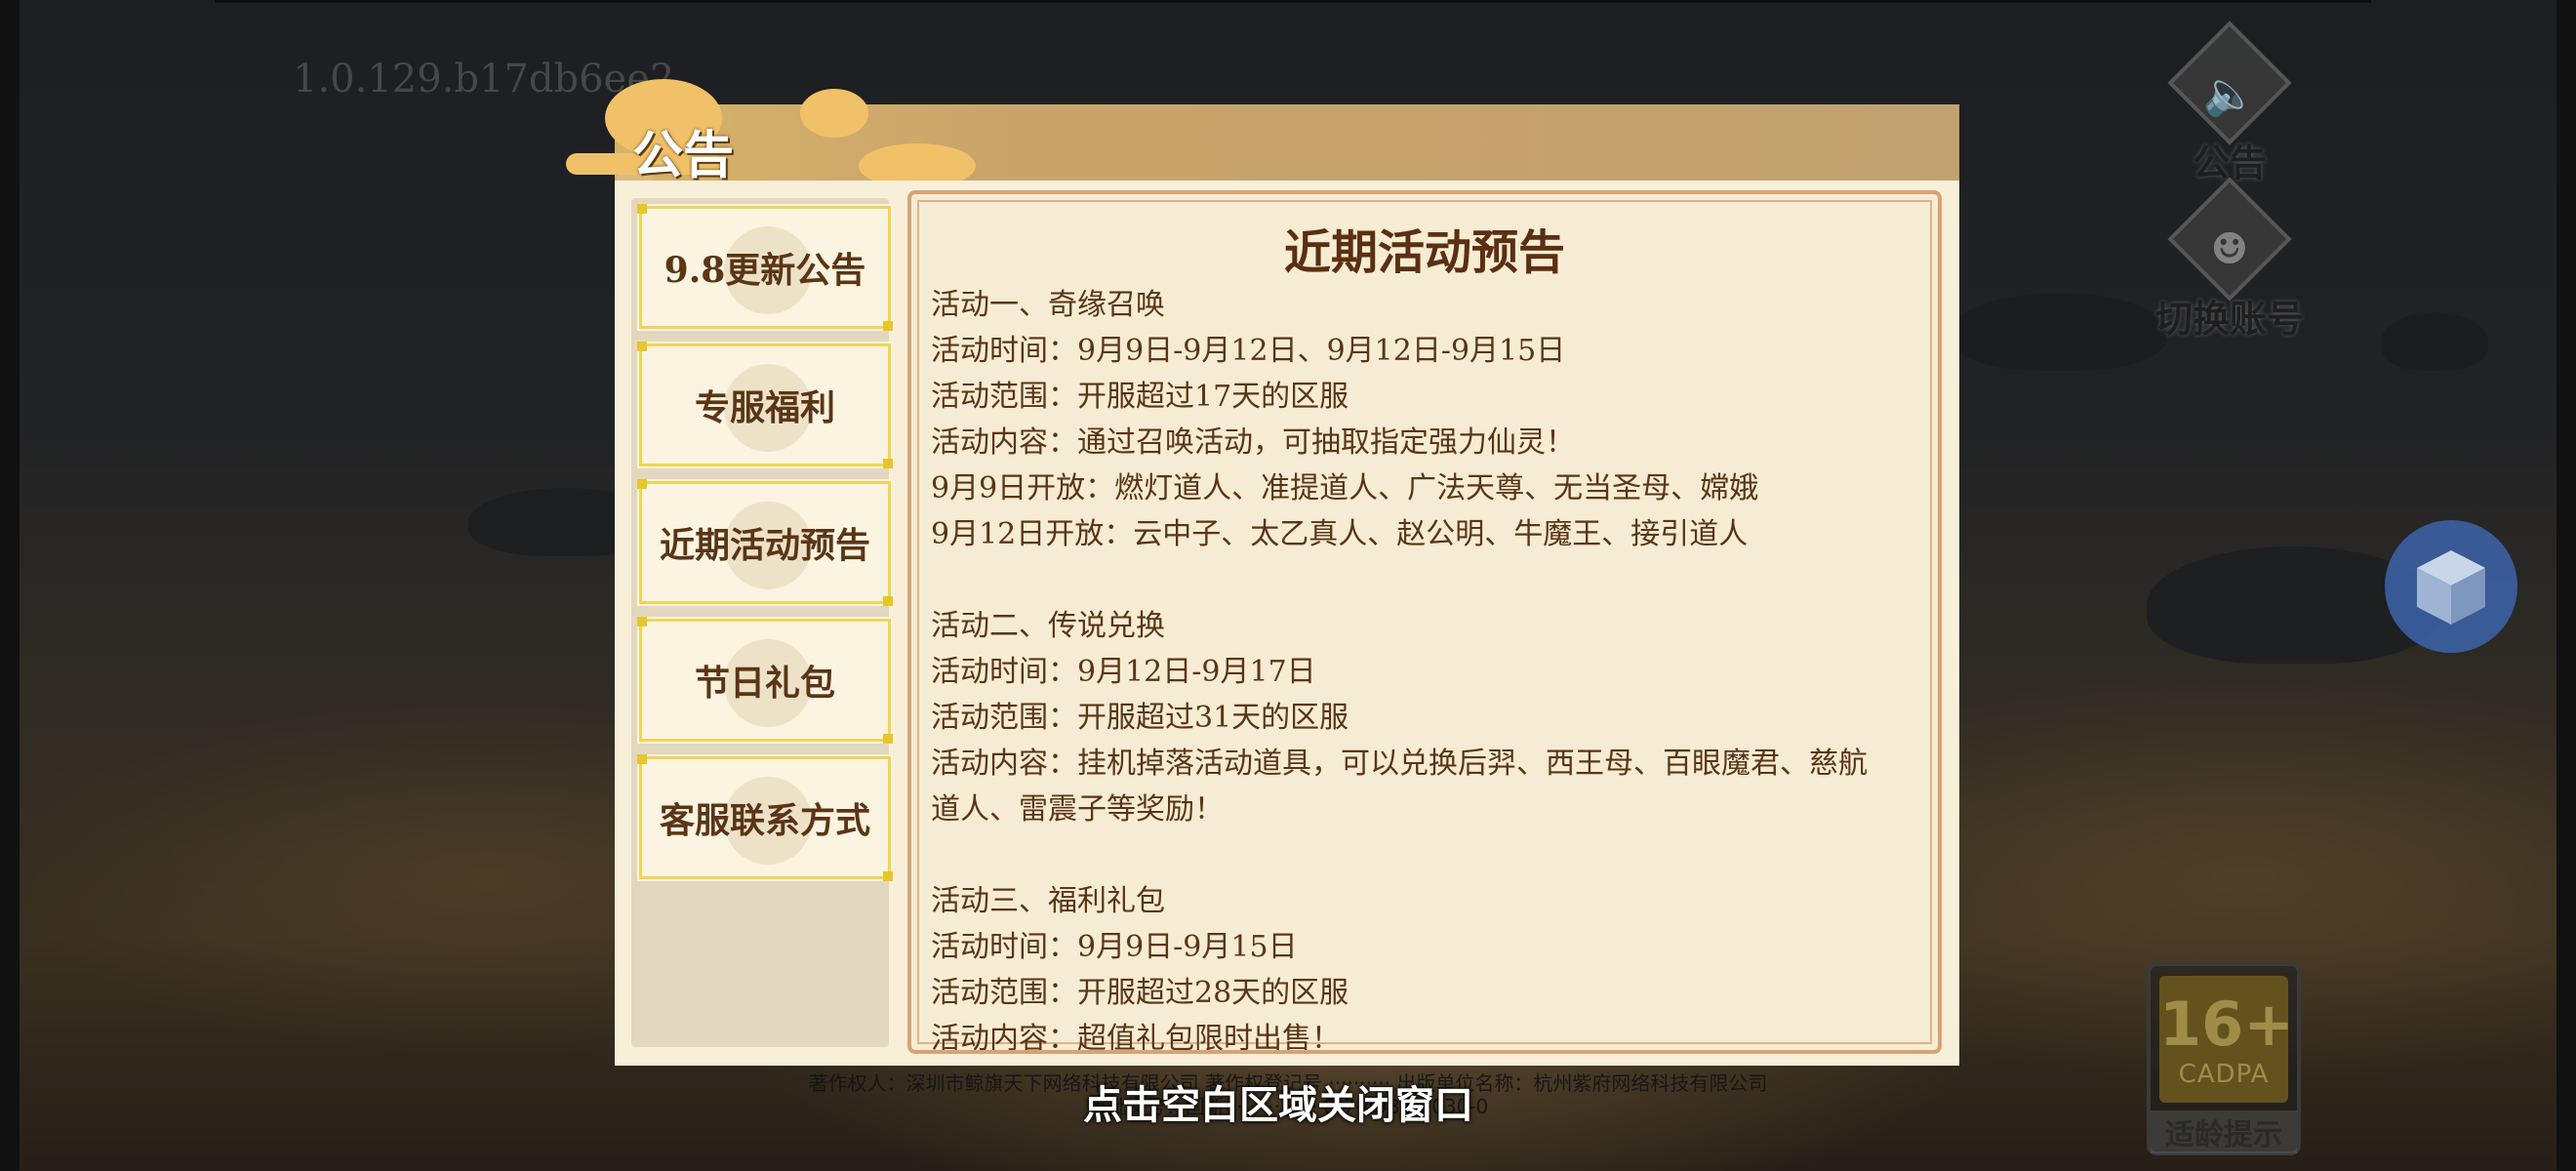  I want to click on announcement-button: 🔈 公告, so click(2230, 103).